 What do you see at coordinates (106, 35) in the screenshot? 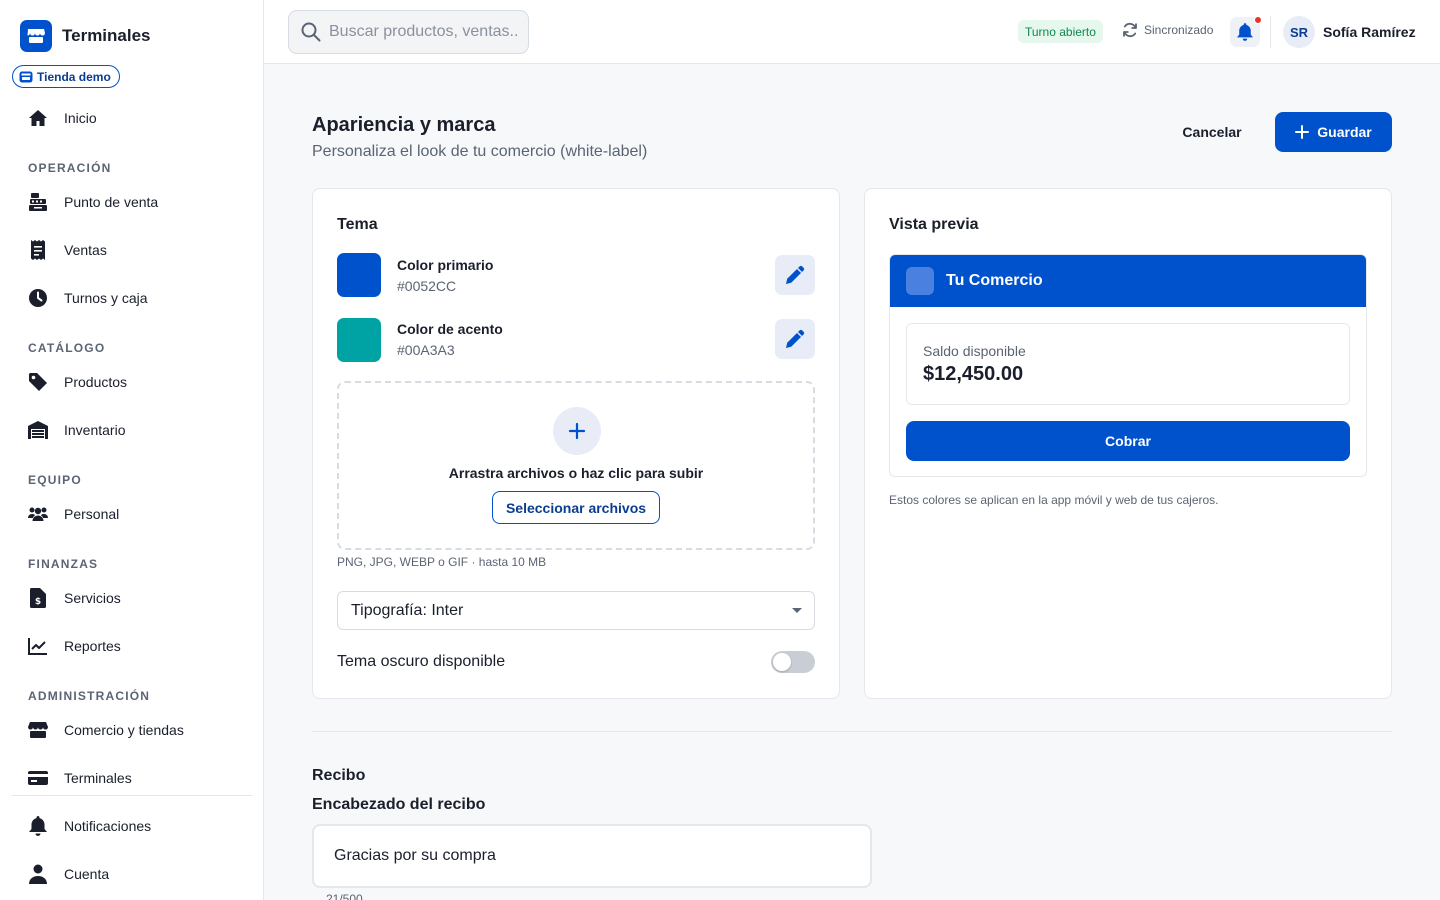
I see `app-name: Terminales` at bounding box center [106, 35].